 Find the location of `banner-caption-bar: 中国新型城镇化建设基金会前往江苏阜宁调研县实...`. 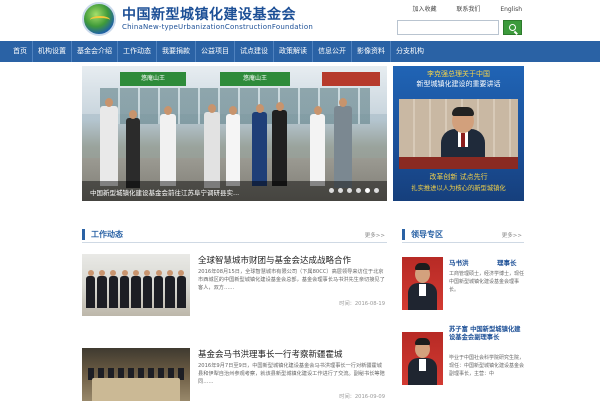

banner-caption-bar: 中国新型城镇化建设基金会前往江苏阜宁调研县实... is located at coordinates (234, 191).